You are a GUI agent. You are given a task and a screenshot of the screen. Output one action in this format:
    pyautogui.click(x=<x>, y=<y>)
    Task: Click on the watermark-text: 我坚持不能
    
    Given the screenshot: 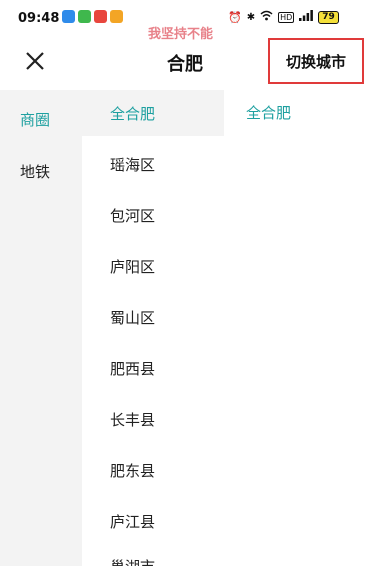 What is the action you would take?
    pyautogui.click(x=181, y=34)
    